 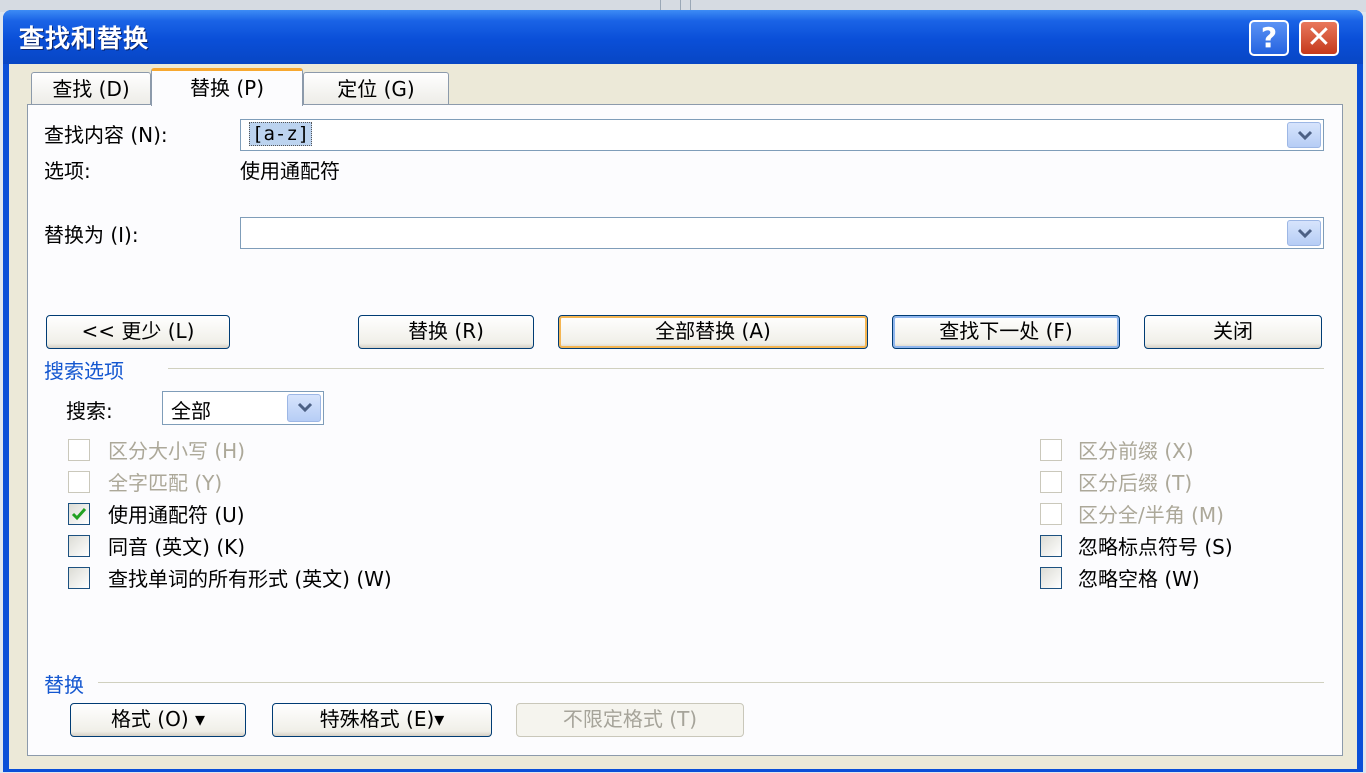 What do you see at coordinates (91, 89) in the screenshot?
I see `tab-find: 查找 (D)` at bounding box center [91, 89].